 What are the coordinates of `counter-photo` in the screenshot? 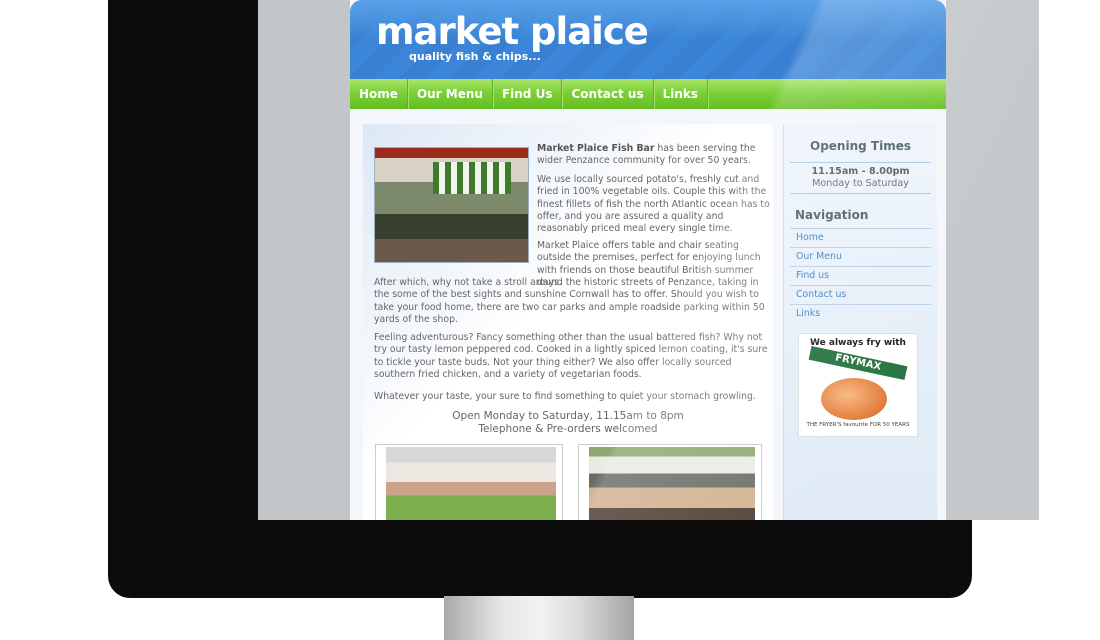 It's located at (670, 482).